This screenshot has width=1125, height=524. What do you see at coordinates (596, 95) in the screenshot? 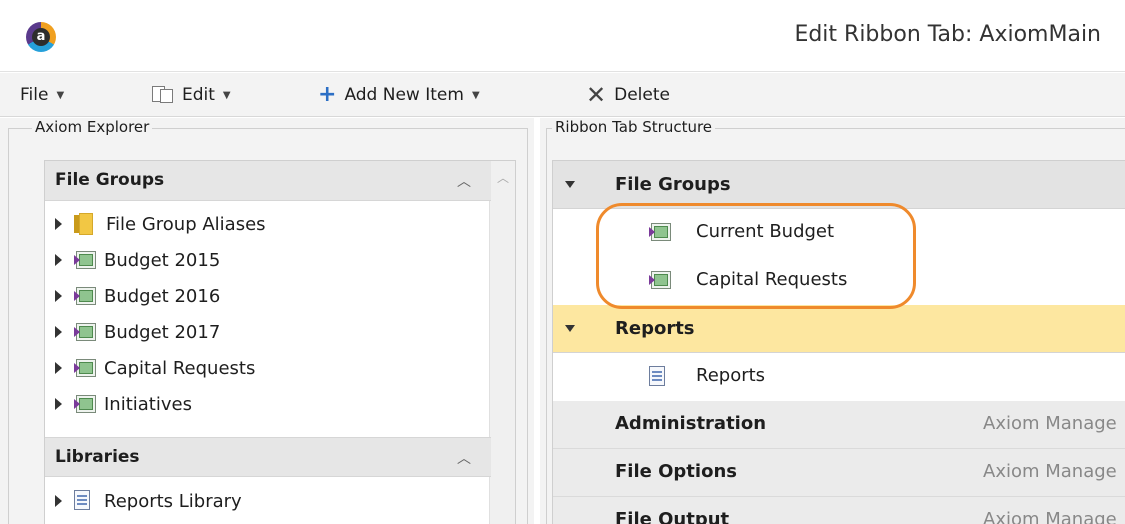
I see `close-icon: ✕` at bounding box center [596, 95].